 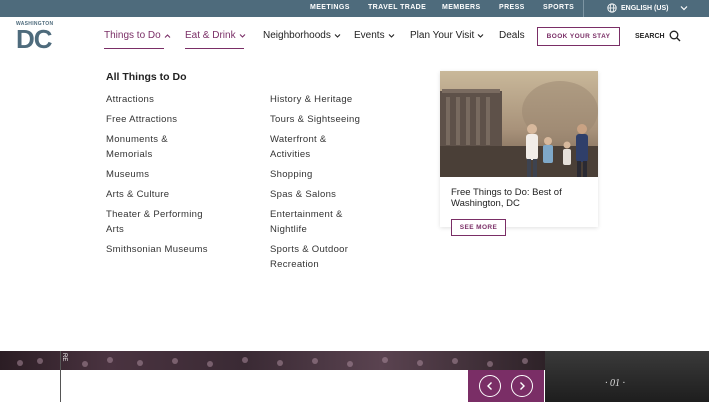 What do you see at coordinates (645, 8) in the screenshot?
I see `language-label: ENGLISH (US)` at bounding box center [645, 8].